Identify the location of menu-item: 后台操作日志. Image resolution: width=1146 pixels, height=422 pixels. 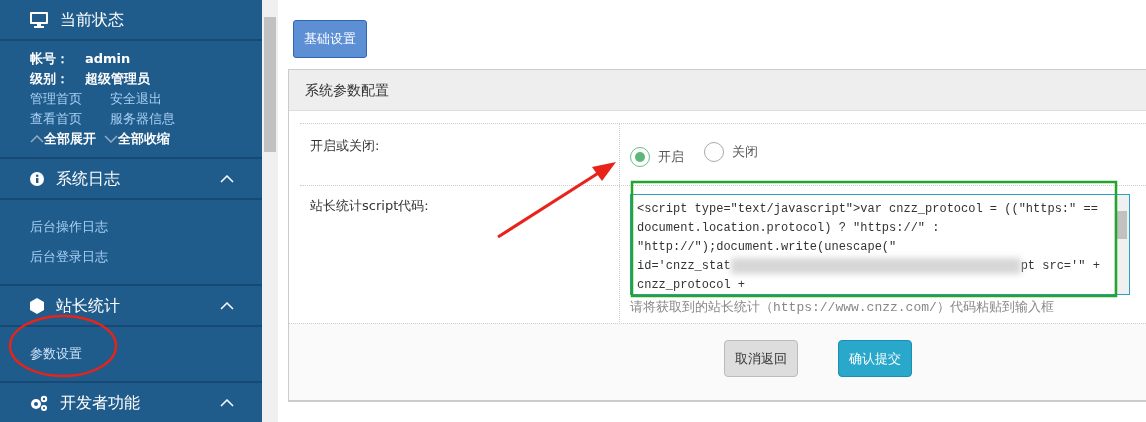
(146, 227).